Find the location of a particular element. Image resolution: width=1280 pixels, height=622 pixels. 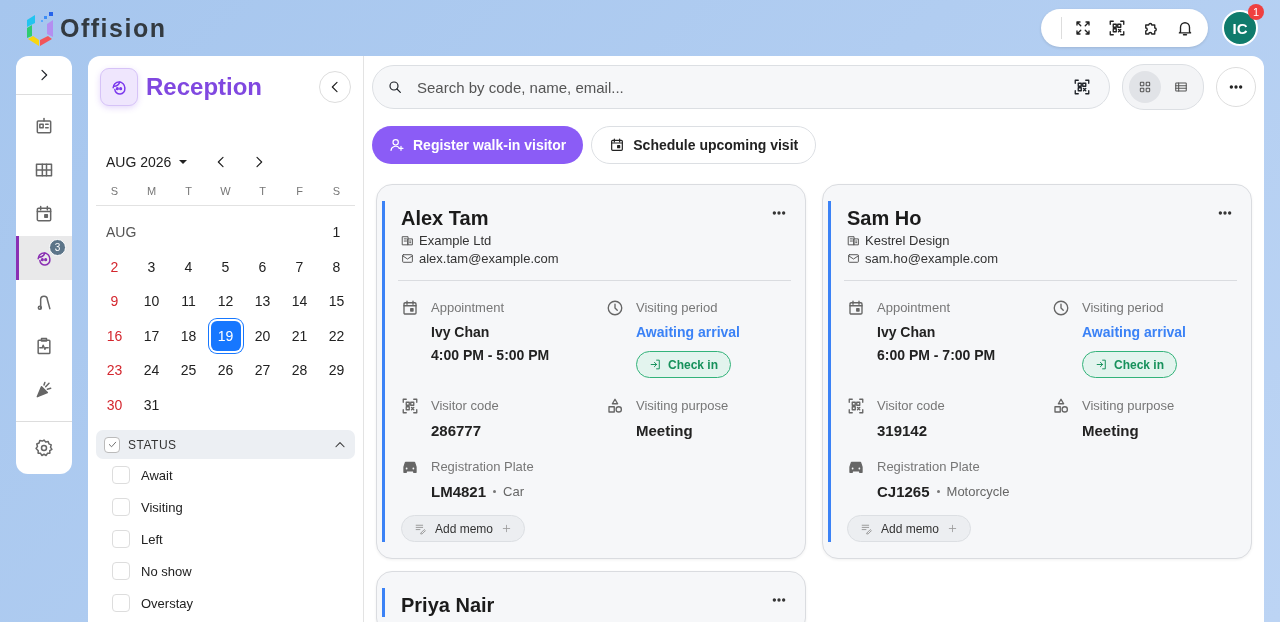

weekday-label: F is located at coordinates (299, 191).